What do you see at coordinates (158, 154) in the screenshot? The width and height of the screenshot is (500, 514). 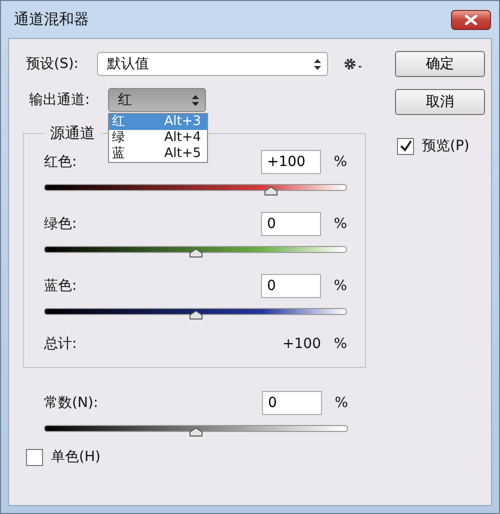 I see `menu-item: 蓝 Alt+5` at bounding box center [158, 154].